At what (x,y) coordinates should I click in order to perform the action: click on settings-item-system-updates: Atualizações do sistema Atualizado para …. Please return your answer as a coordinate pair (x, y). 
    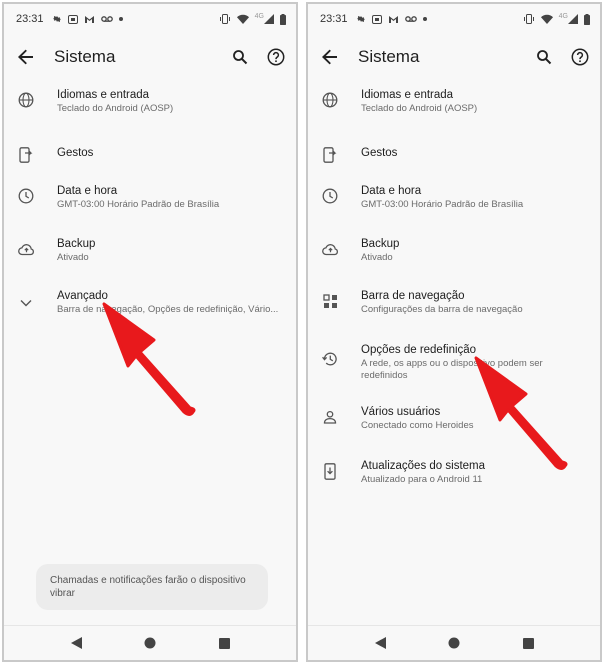
    Looking at the image, I should click on (454, 478).